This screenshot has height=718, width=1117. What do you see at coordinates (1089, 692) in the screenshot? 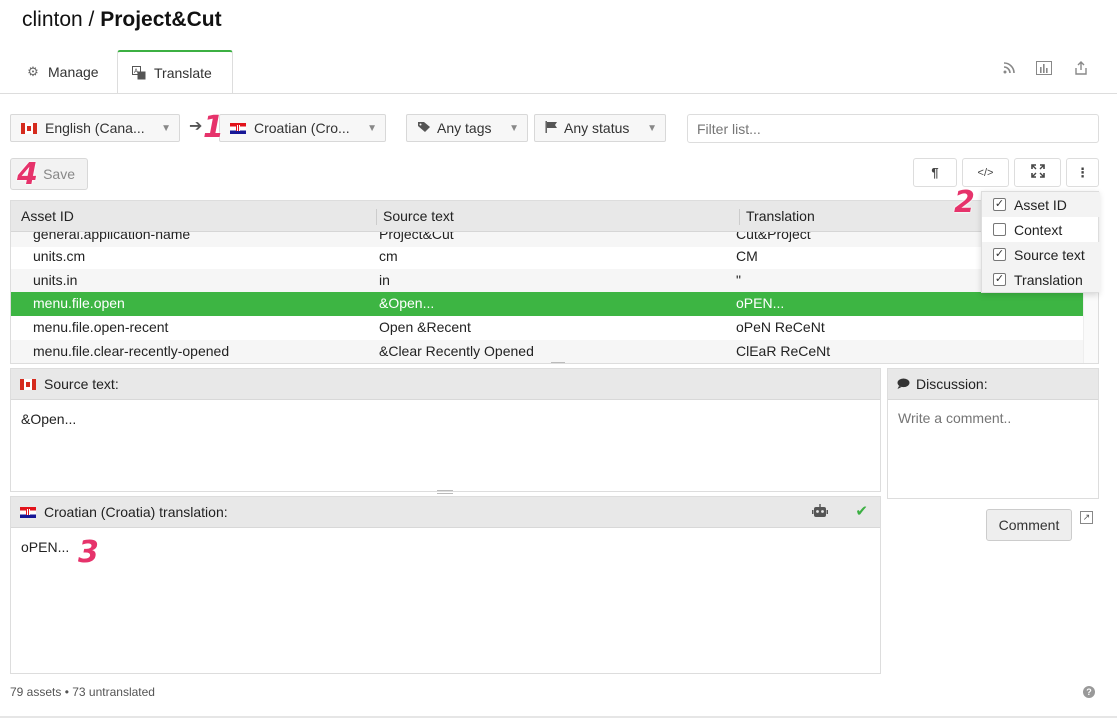
I see `help-icon: ?` at bounding box center [1089, 692].